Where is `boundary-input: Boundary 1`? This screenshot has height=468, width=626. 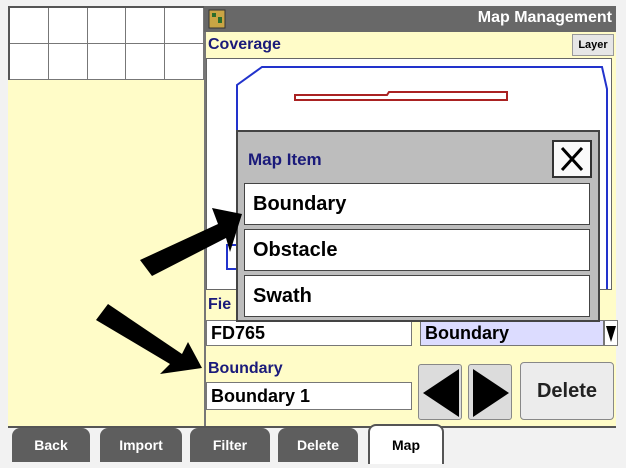 boundary-input: Boundary 1 is located at coordinates (309, 396).